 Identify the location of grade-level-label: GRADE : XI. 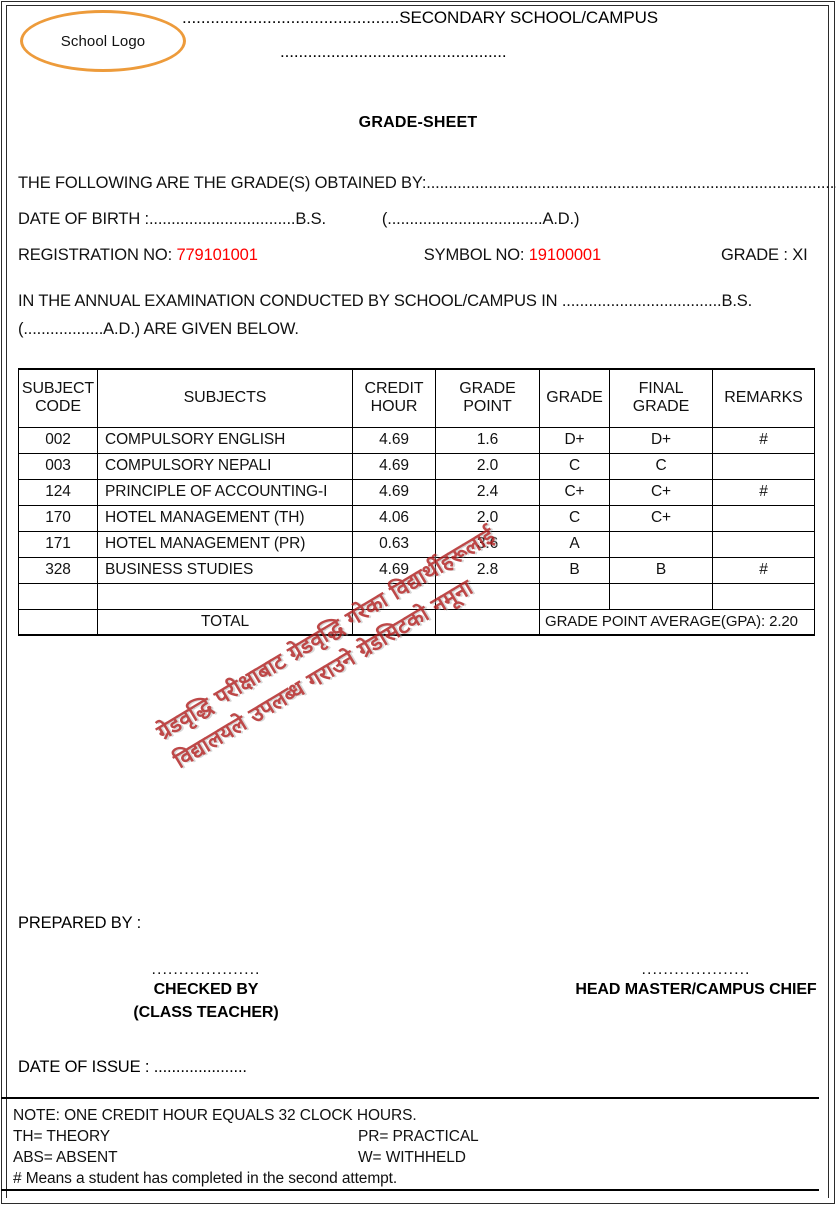
(764, 255).